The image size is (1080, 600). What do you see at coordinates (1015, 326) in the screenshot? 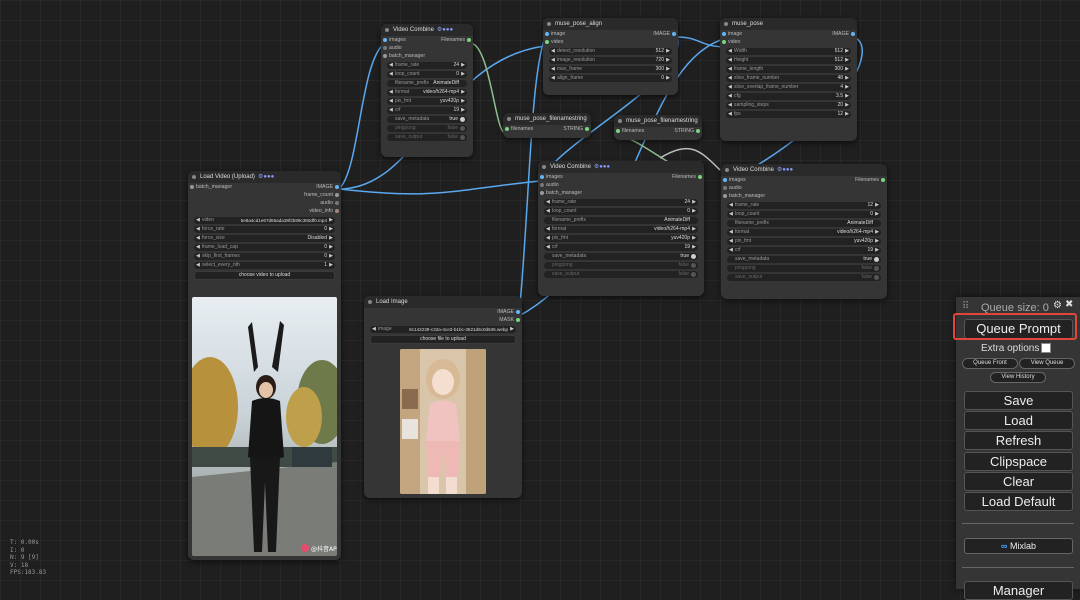
I see `queue-prompt-highlight` at bounding box center [1015, 326].